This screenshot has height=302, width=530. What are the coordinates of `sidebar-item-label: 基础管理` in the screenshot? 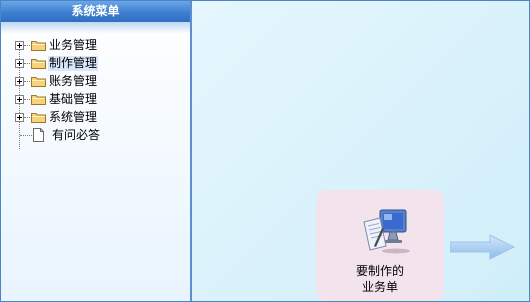 It's located at (73, 99).